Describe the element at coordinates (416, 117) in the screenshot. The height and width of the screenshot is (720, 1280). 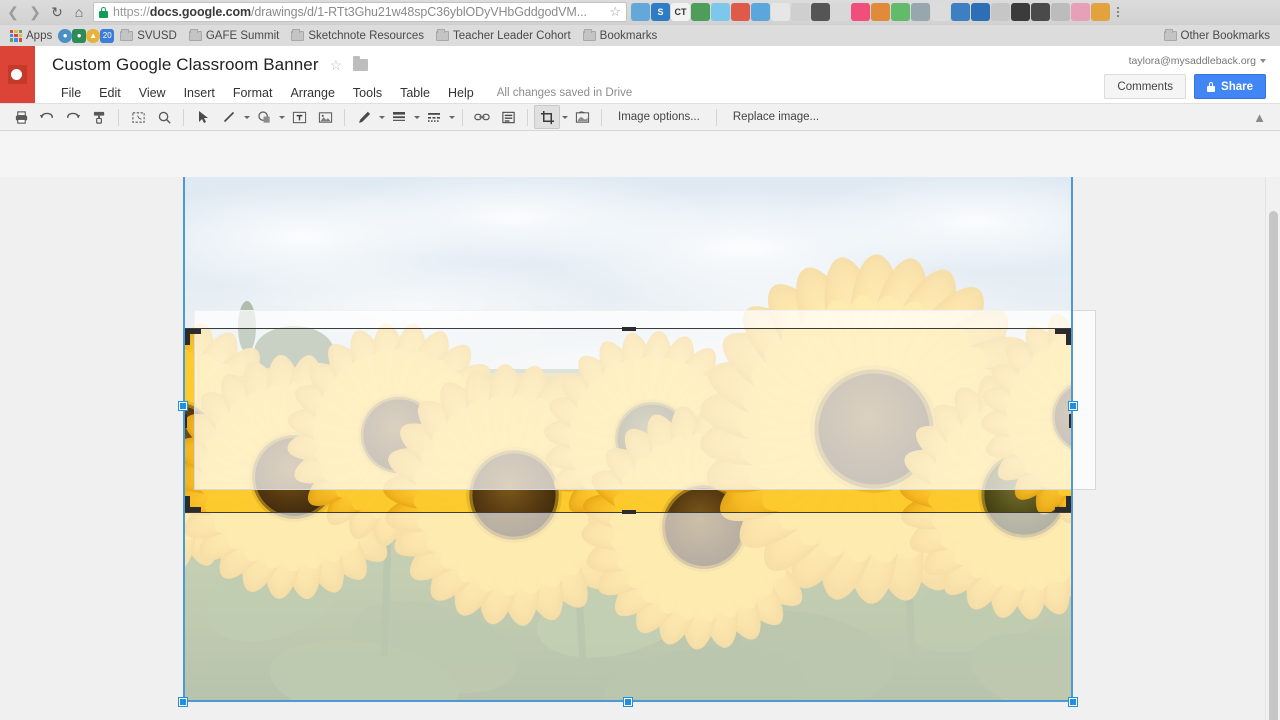
I see `border-weight-dropdown-arrow` at that location.